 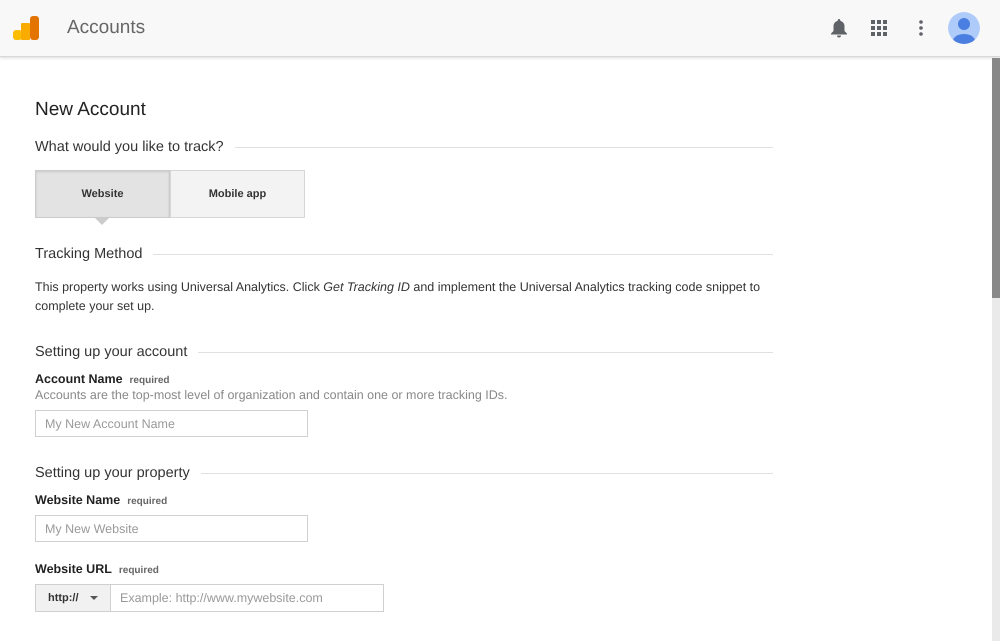 I want to click on section-heading: Setting up your account, so click(x=111, y=352).